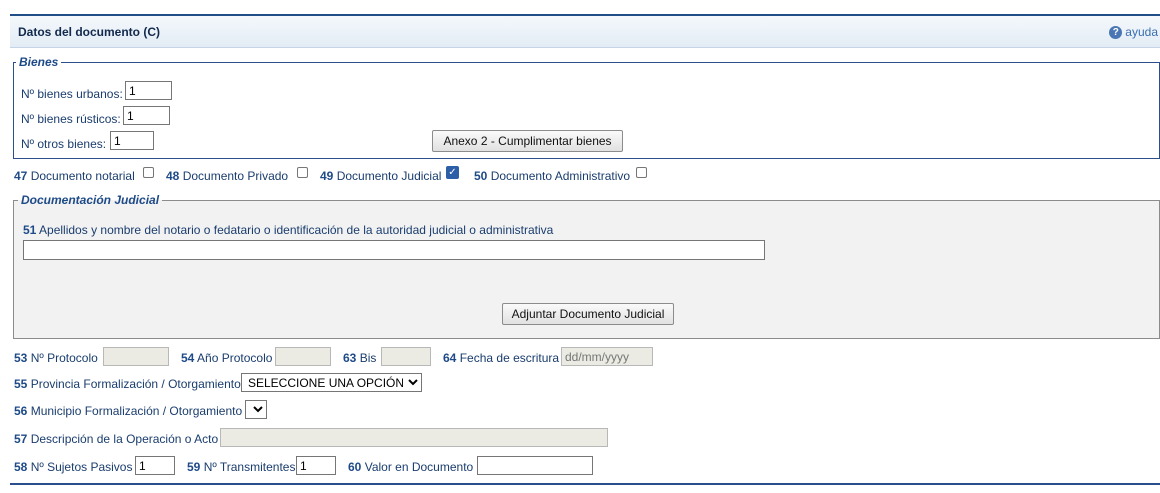 The image size is (1160, 493). I want to click on doc-type-privado-checkbox, so click(302, 172).